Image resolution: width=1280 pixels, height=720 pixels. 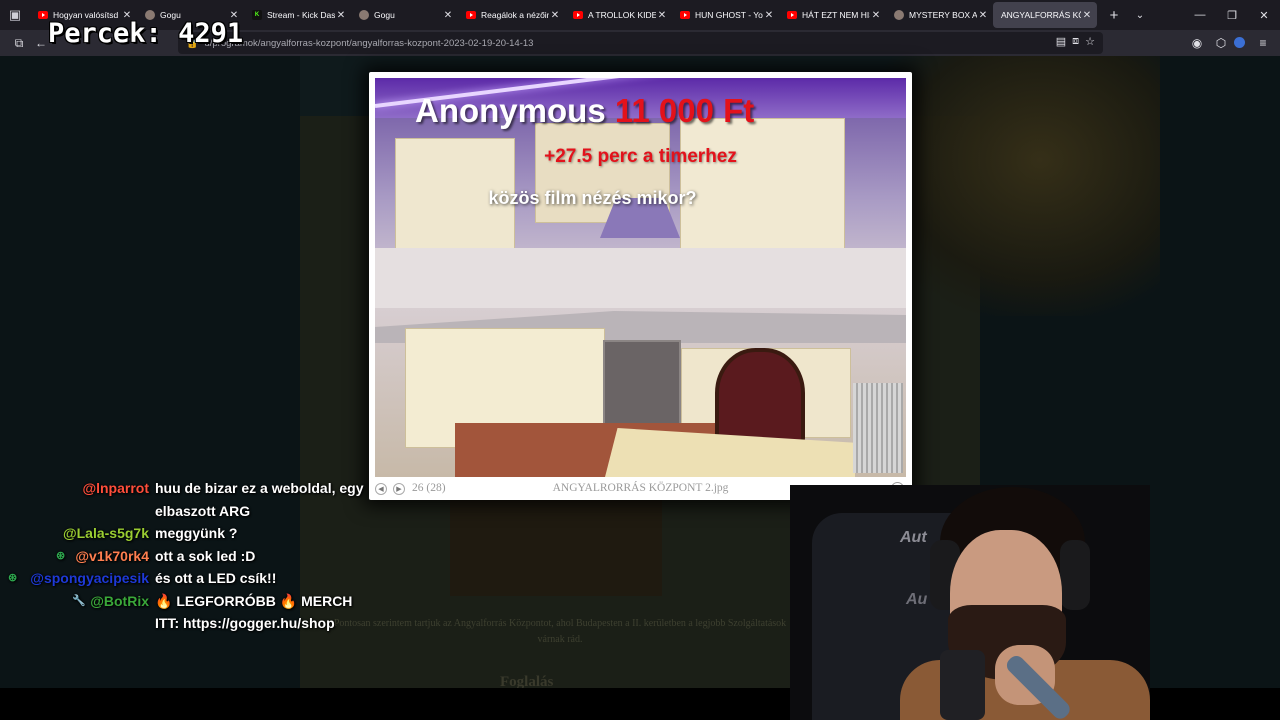 What do you see at coordinates (301, 15) in the screenshot?
I see `tab-title: Stream - Kick Dashb` at bounding box center [301, 15].